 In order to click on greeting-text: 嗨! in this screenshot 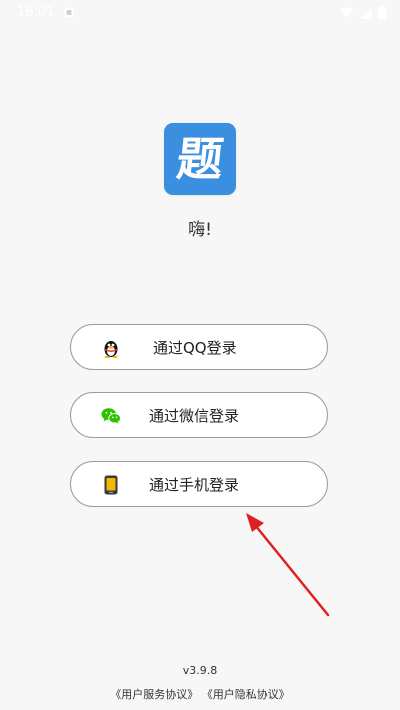, I will do `click(200, 230)`.